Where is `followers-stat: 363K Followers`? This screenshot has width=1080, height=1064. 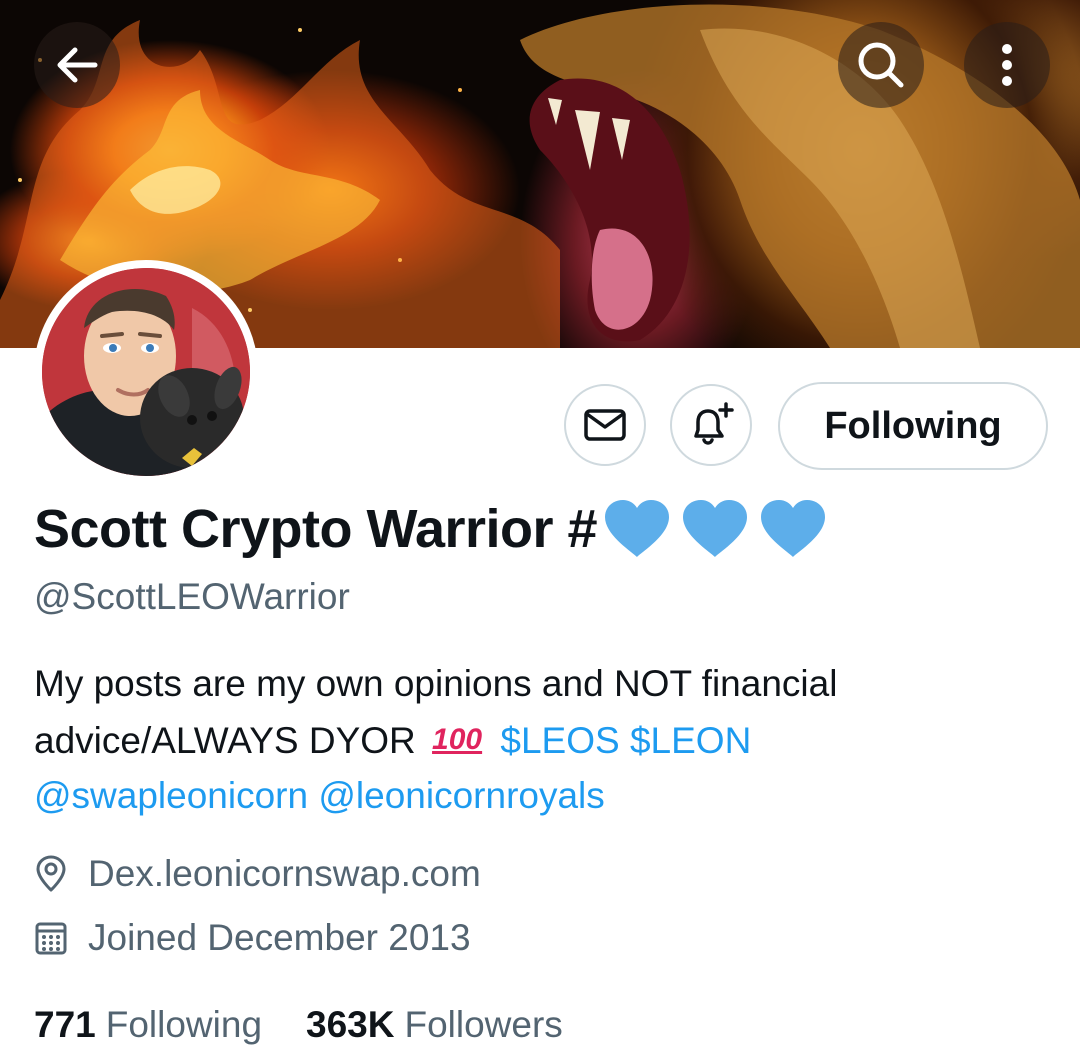 followers-stat: 363K Followers is located at coordinates (434, 1025).